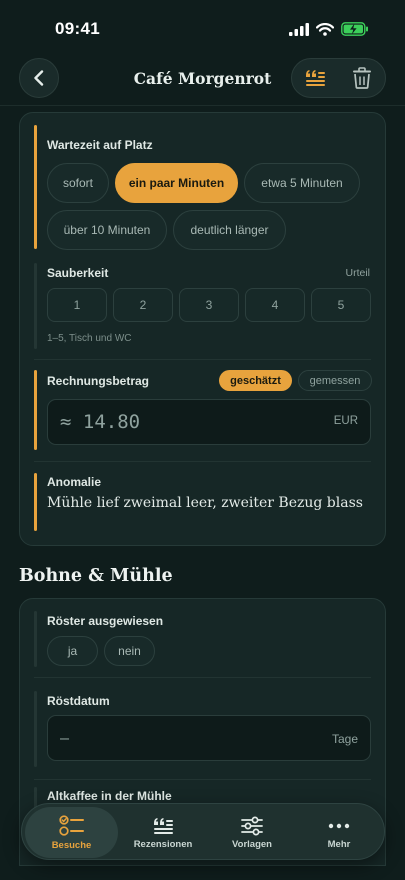 The image size is (405, 880). What do you see at coordinates (100, 145) in the screenshot?
I see `wait-time-label: Wartezeit auf Platz` at bounding box center [100, 145].